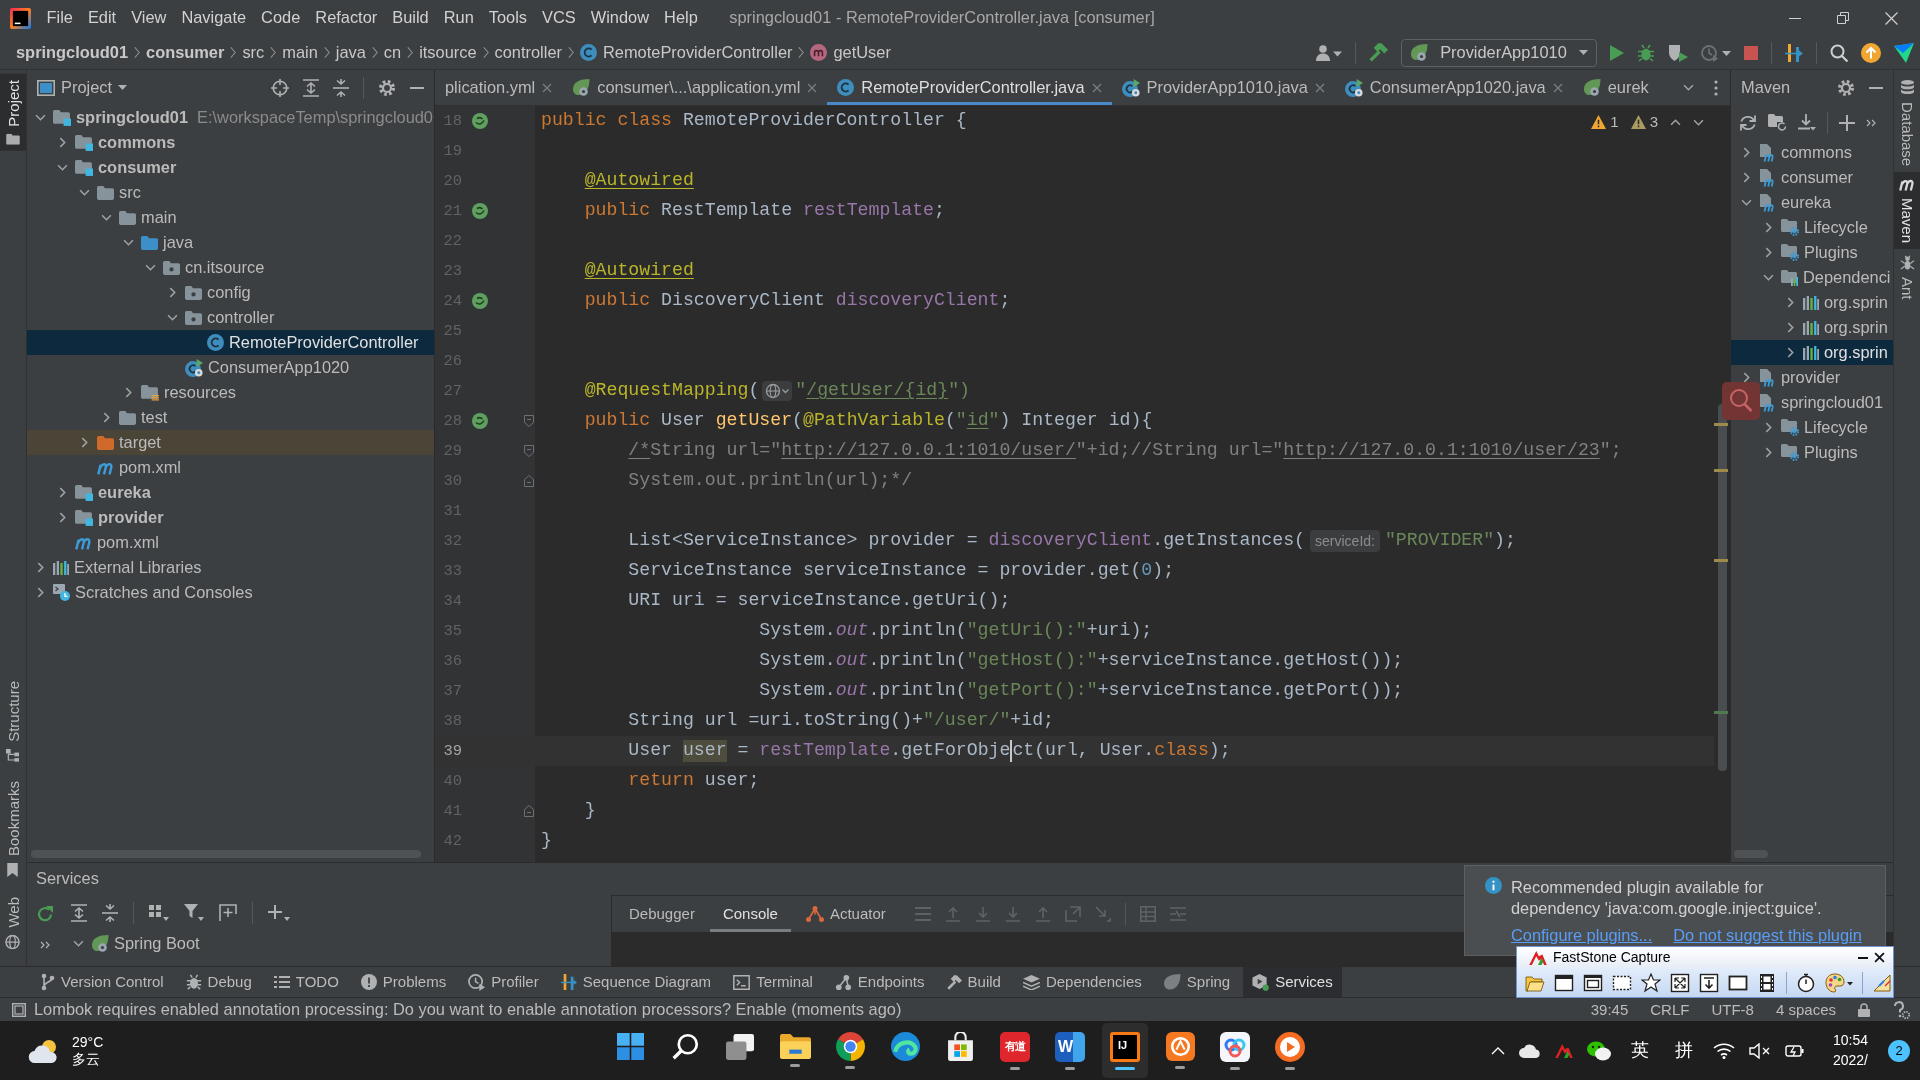 Image resolution: width=1920 pixels, height=1080 pixels. I want to click on up-arrow-circle-icon, so click(1871, 52).